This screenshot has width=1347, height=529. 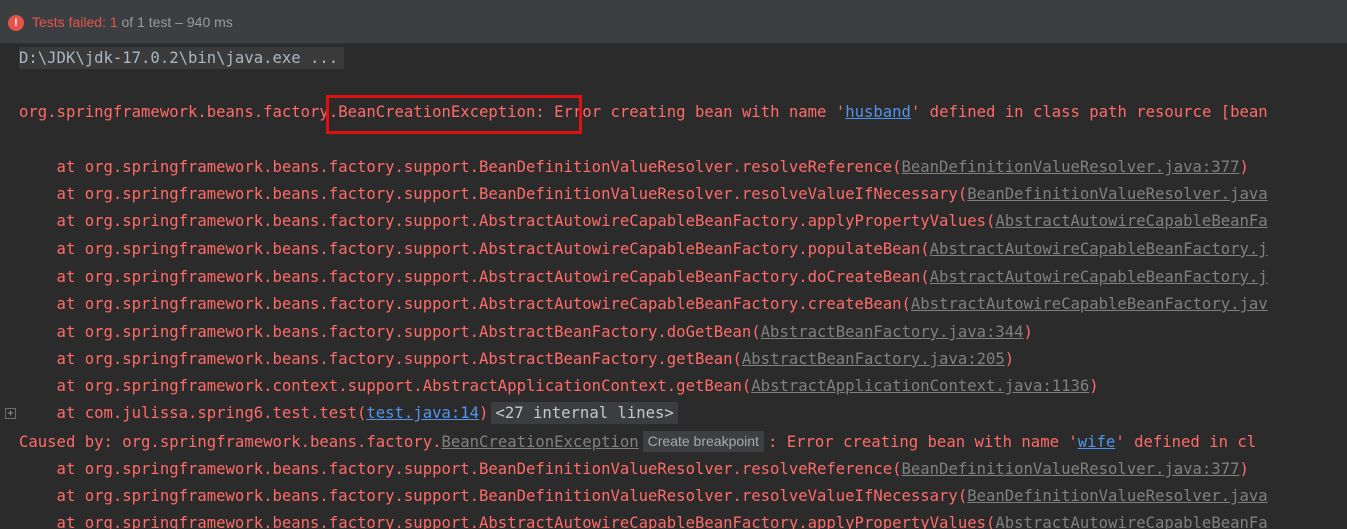 I want to click on console-gutter, so click(x=7, y=286).